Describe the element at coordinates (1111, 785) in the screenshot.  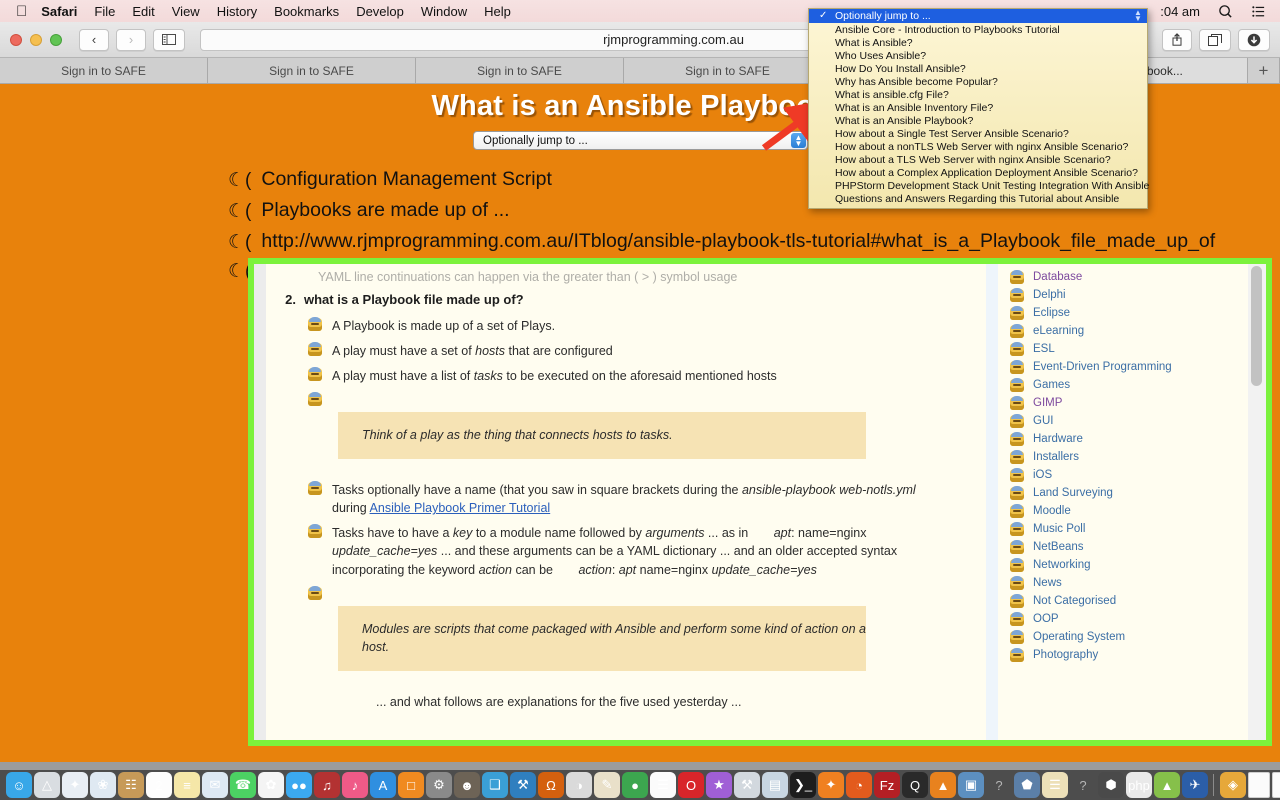
I see `virtualbox2-icon: ⬢` at that location.